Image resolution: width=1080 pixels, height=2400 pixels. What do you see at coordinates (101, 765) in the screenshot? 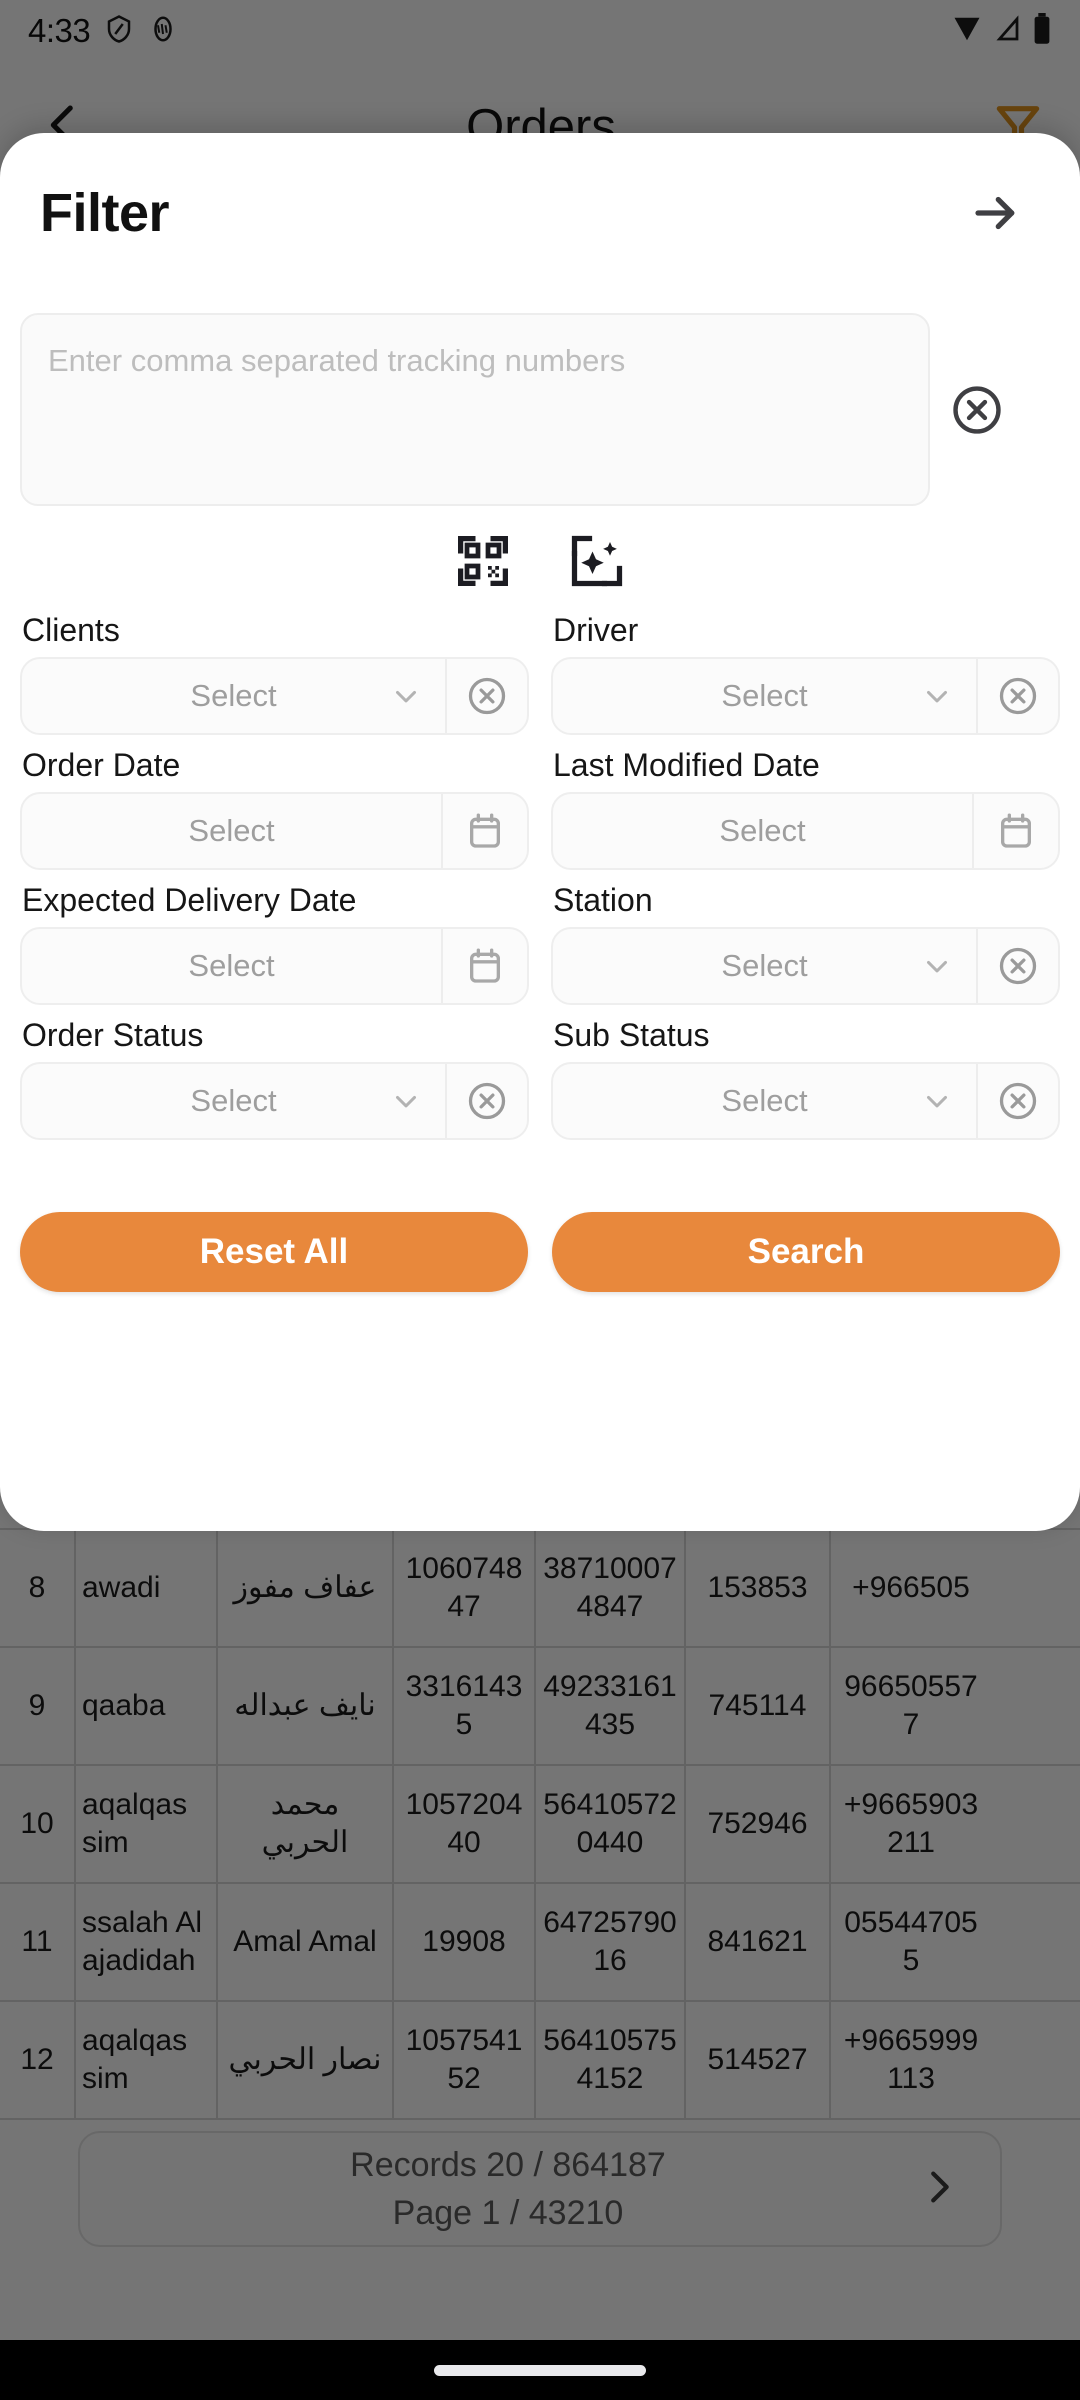
I see `field-label-order-date: Order Date` at bounding box center [101, 765].